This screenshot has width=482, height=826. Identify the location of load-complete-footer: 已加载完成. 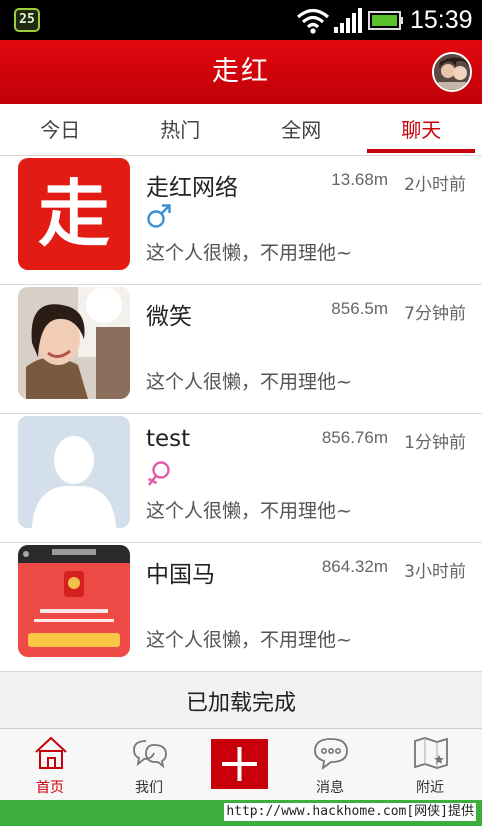
(241, 700).